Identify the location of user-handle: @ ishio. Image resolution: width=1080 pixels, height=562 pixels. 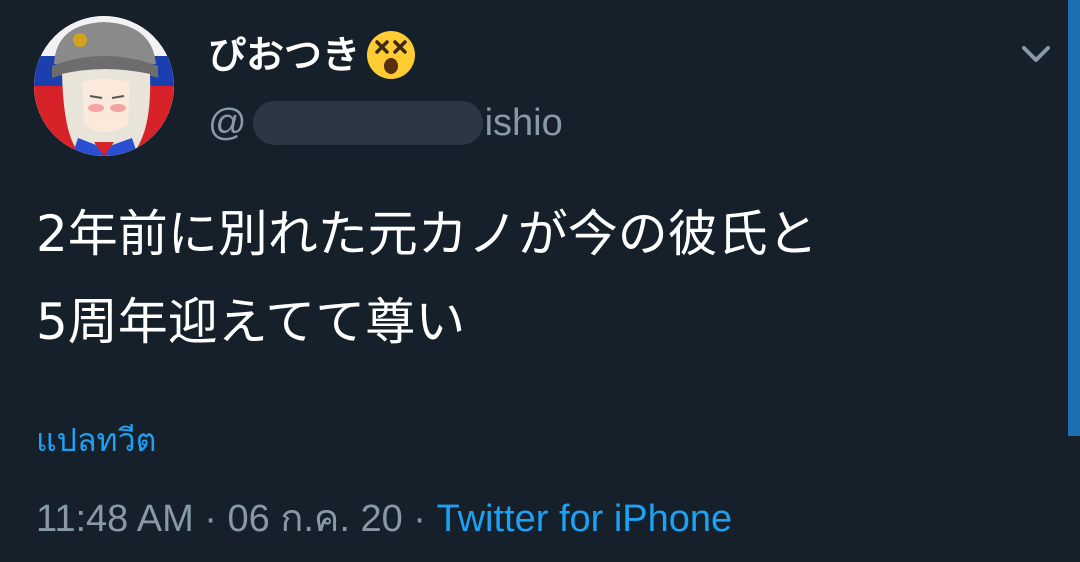
(385, 123).